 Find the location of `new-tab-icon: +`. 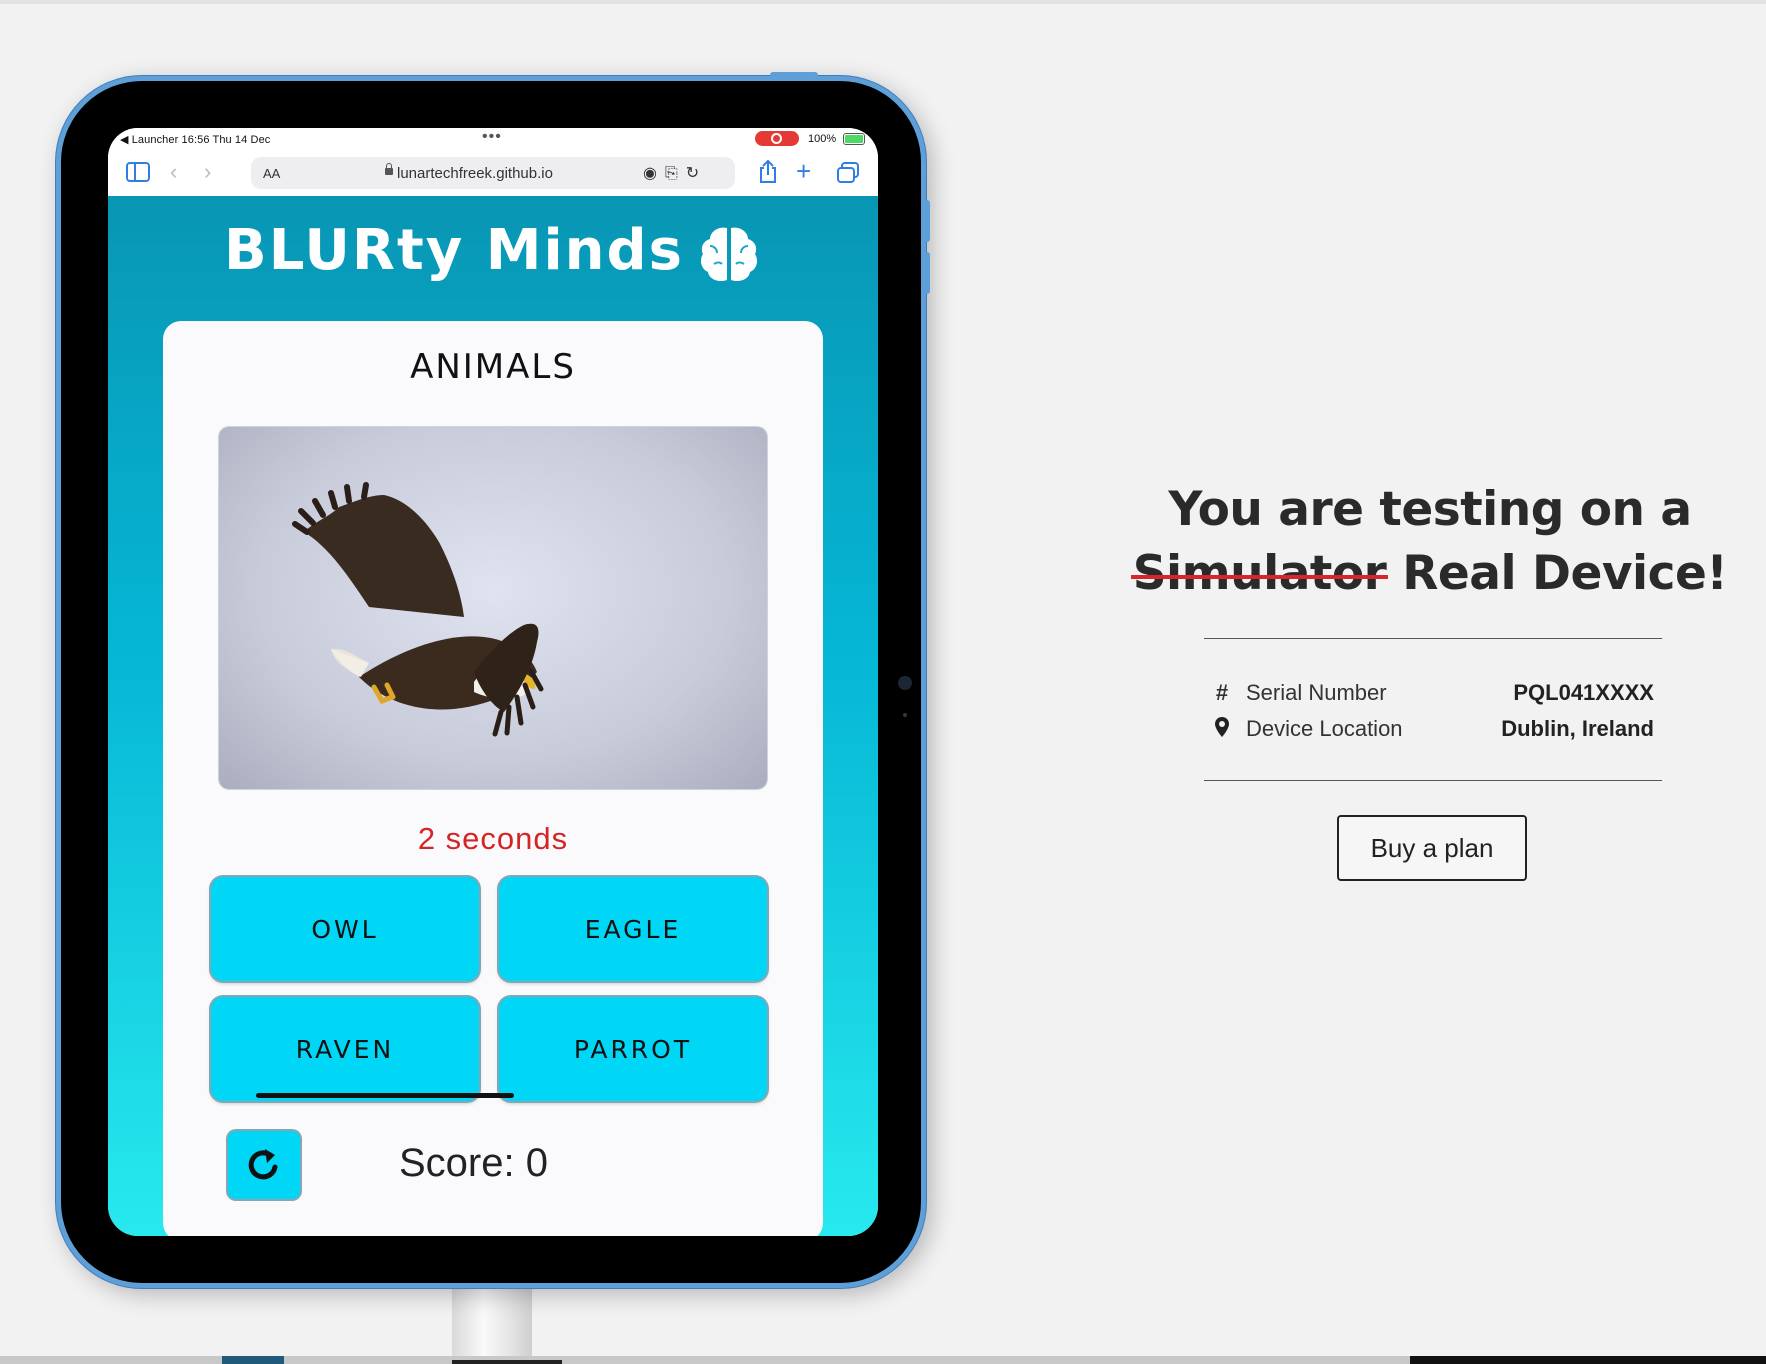

new-tab-icon: + is located at coordinates (803, 171).